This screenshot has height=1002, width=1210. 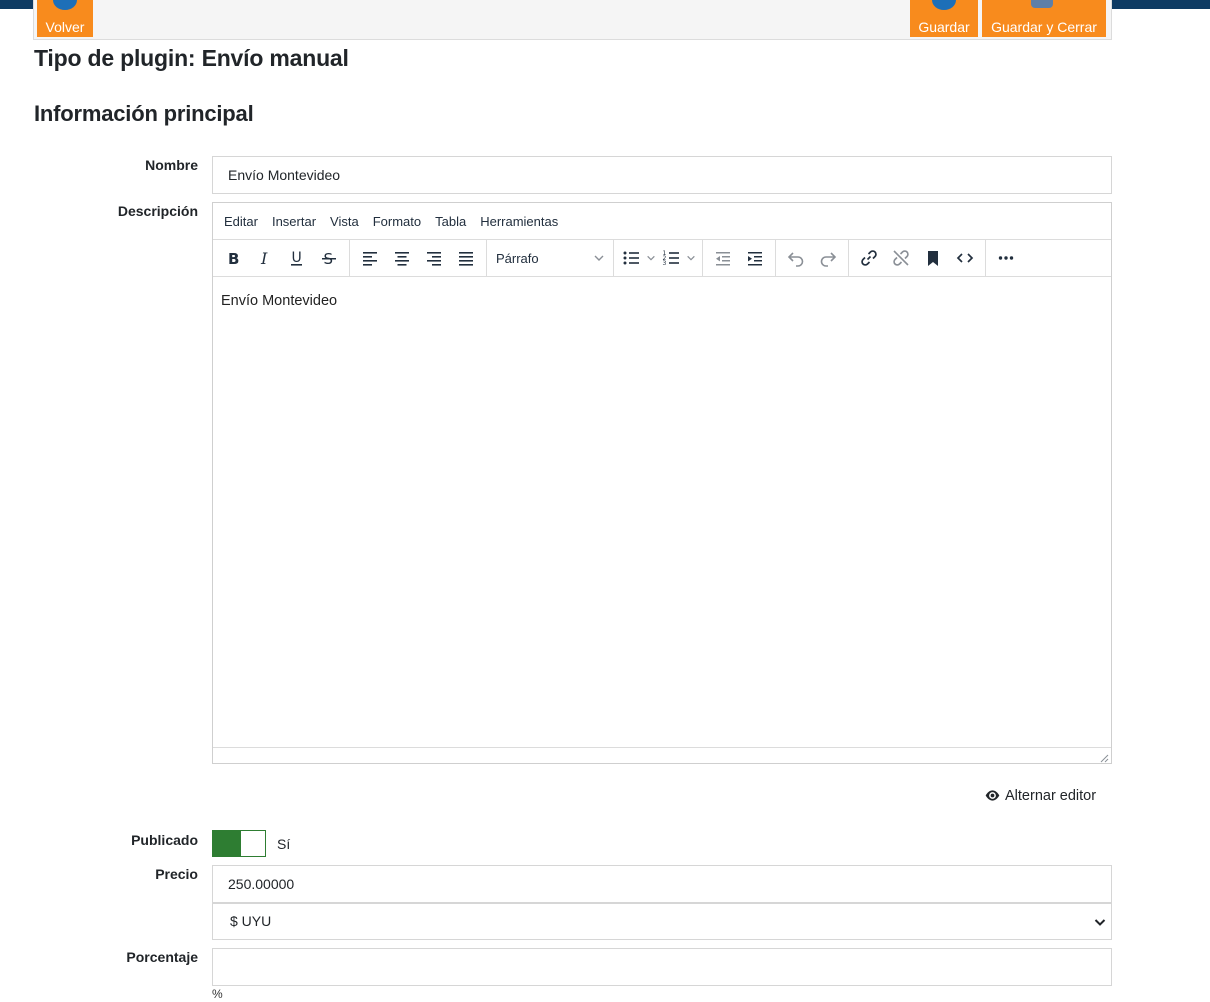 I want to click on description-label: Descripción, so click(x=157, y=211).